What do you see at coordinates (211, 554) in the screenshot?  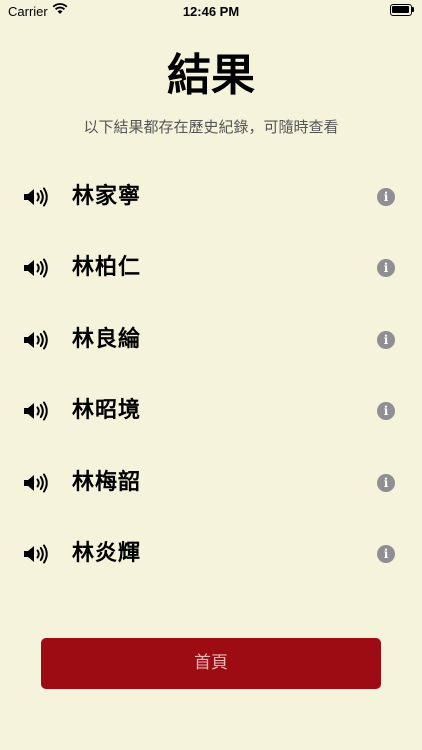 I see `result-row: 林炎輝 i` at bounding box center [211, 554].